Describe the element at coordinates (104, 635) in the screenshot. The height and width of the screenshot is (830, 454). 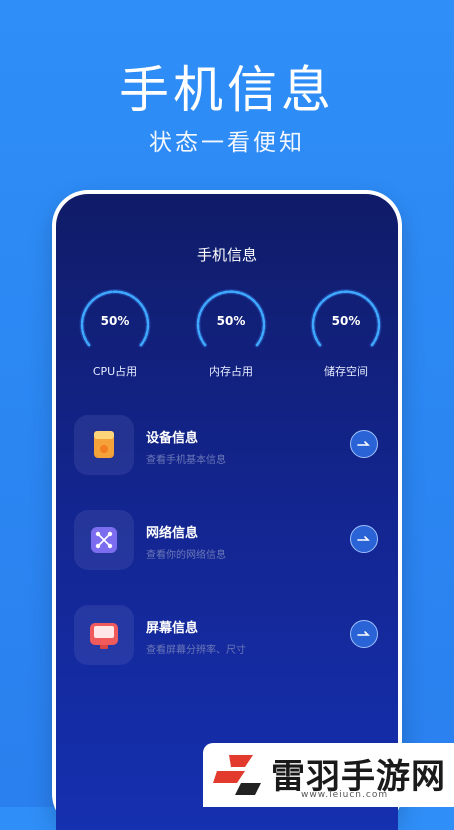
I see `screen-icon` at that location.